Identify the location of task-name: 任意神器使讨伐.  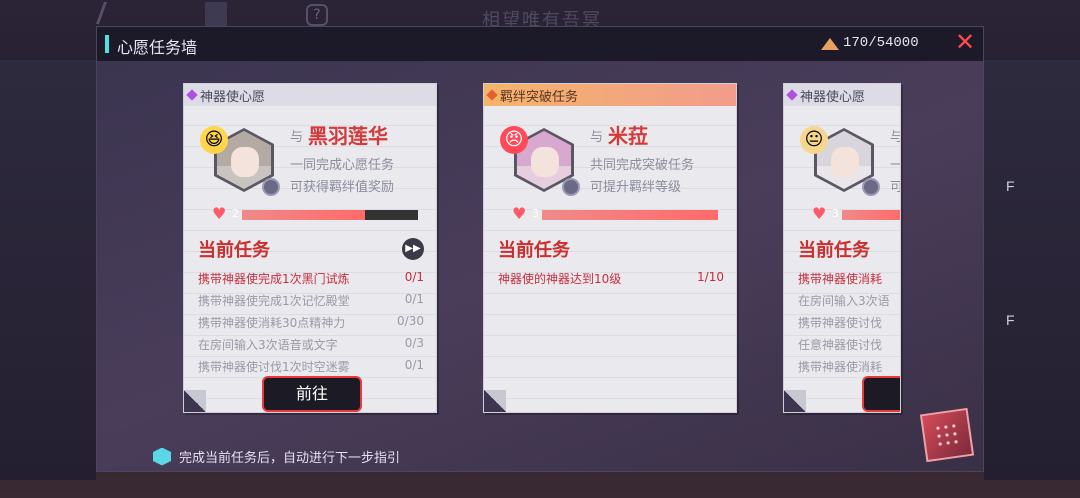
(840, 345).